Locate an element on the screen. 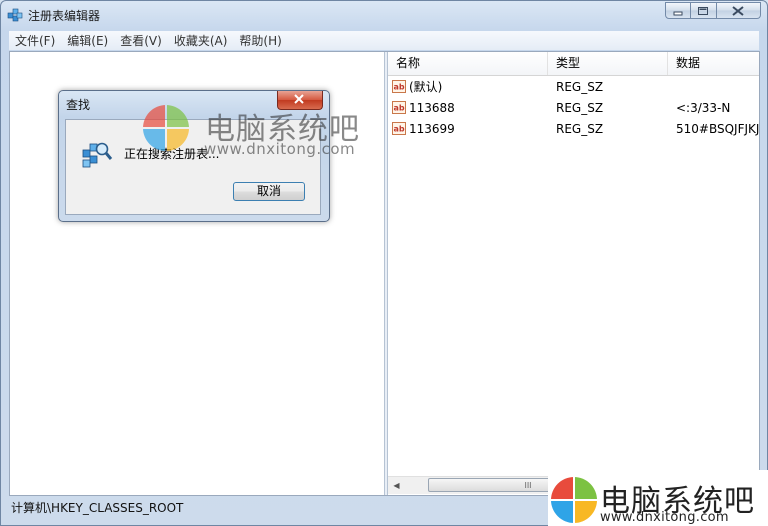  minimize-icon is located at coordinates (678, 13).